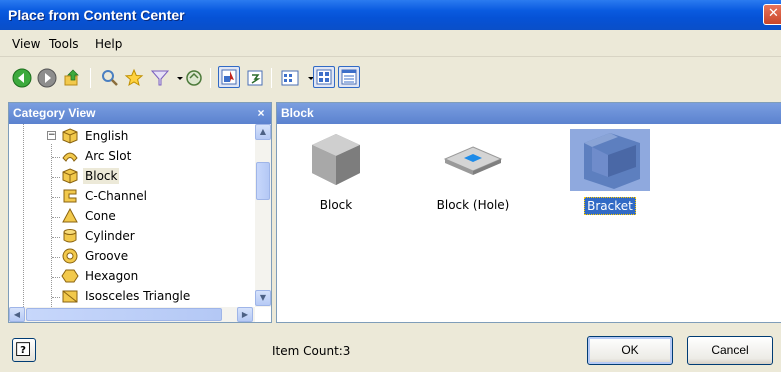  I want to click on tree-item-cylinder: Cylinder, so click(99, 236).